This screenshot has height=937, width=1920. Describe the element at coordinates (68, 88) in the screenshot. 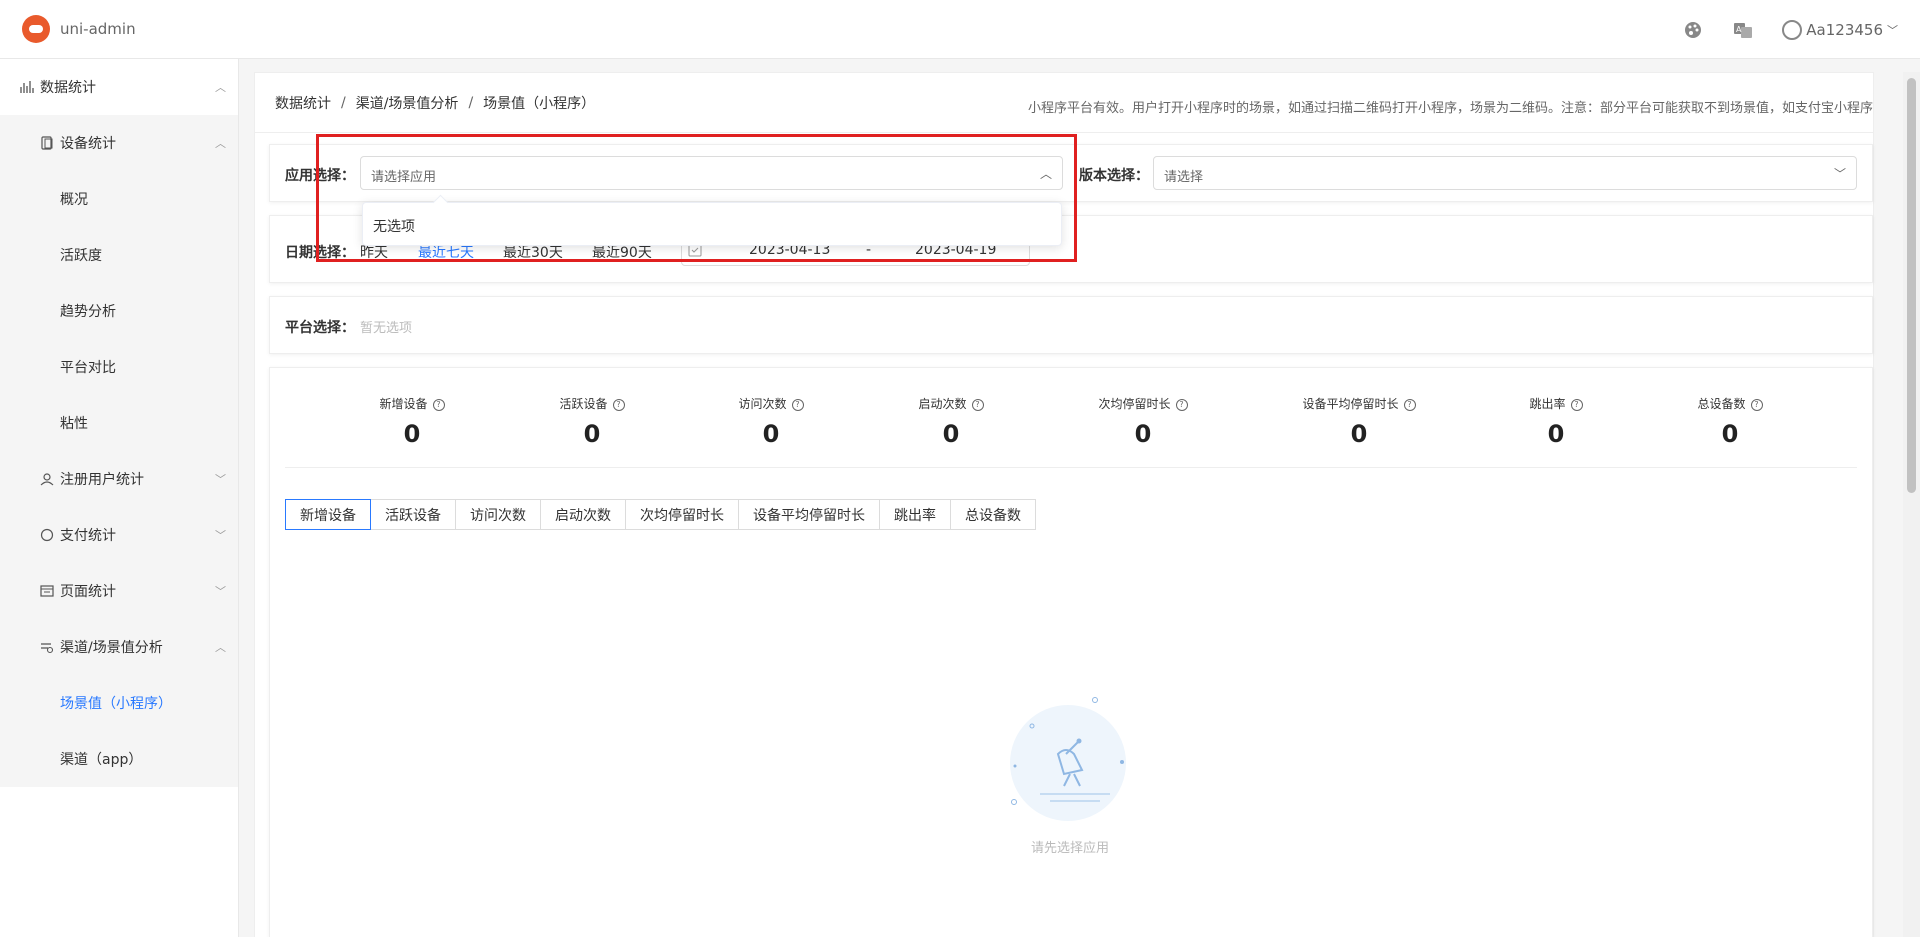

I see `sidebar-item-label: 数据统计` at that location.